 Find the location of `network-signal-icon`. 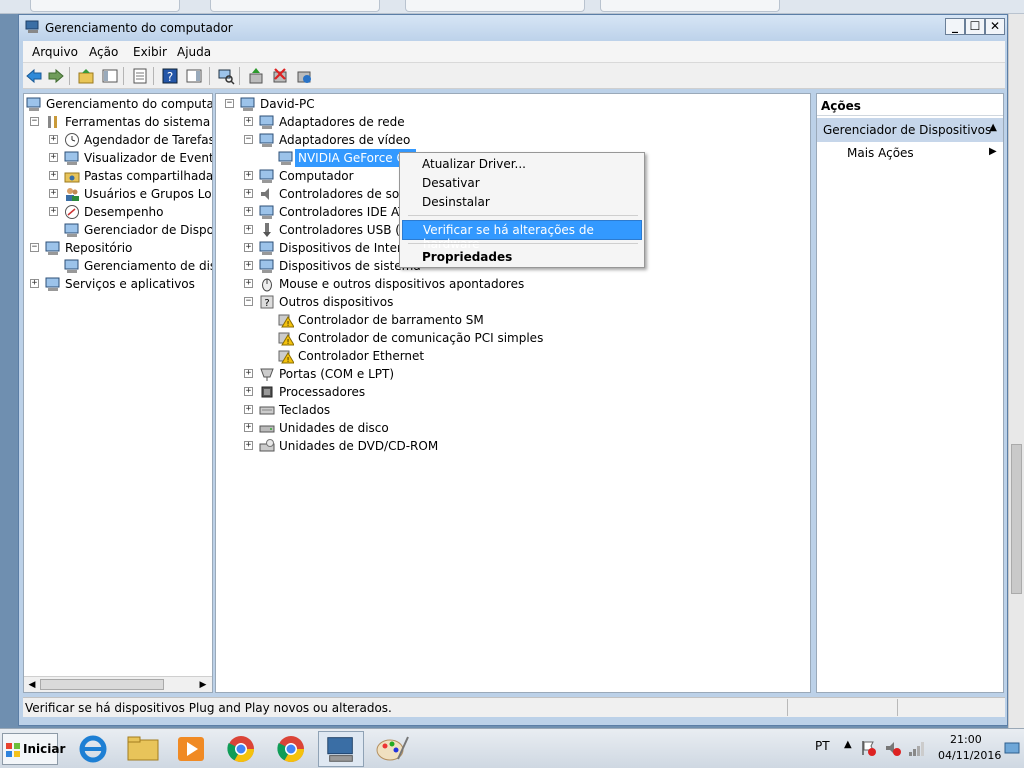

network-signal-icon is located at coordinates (917, 748).